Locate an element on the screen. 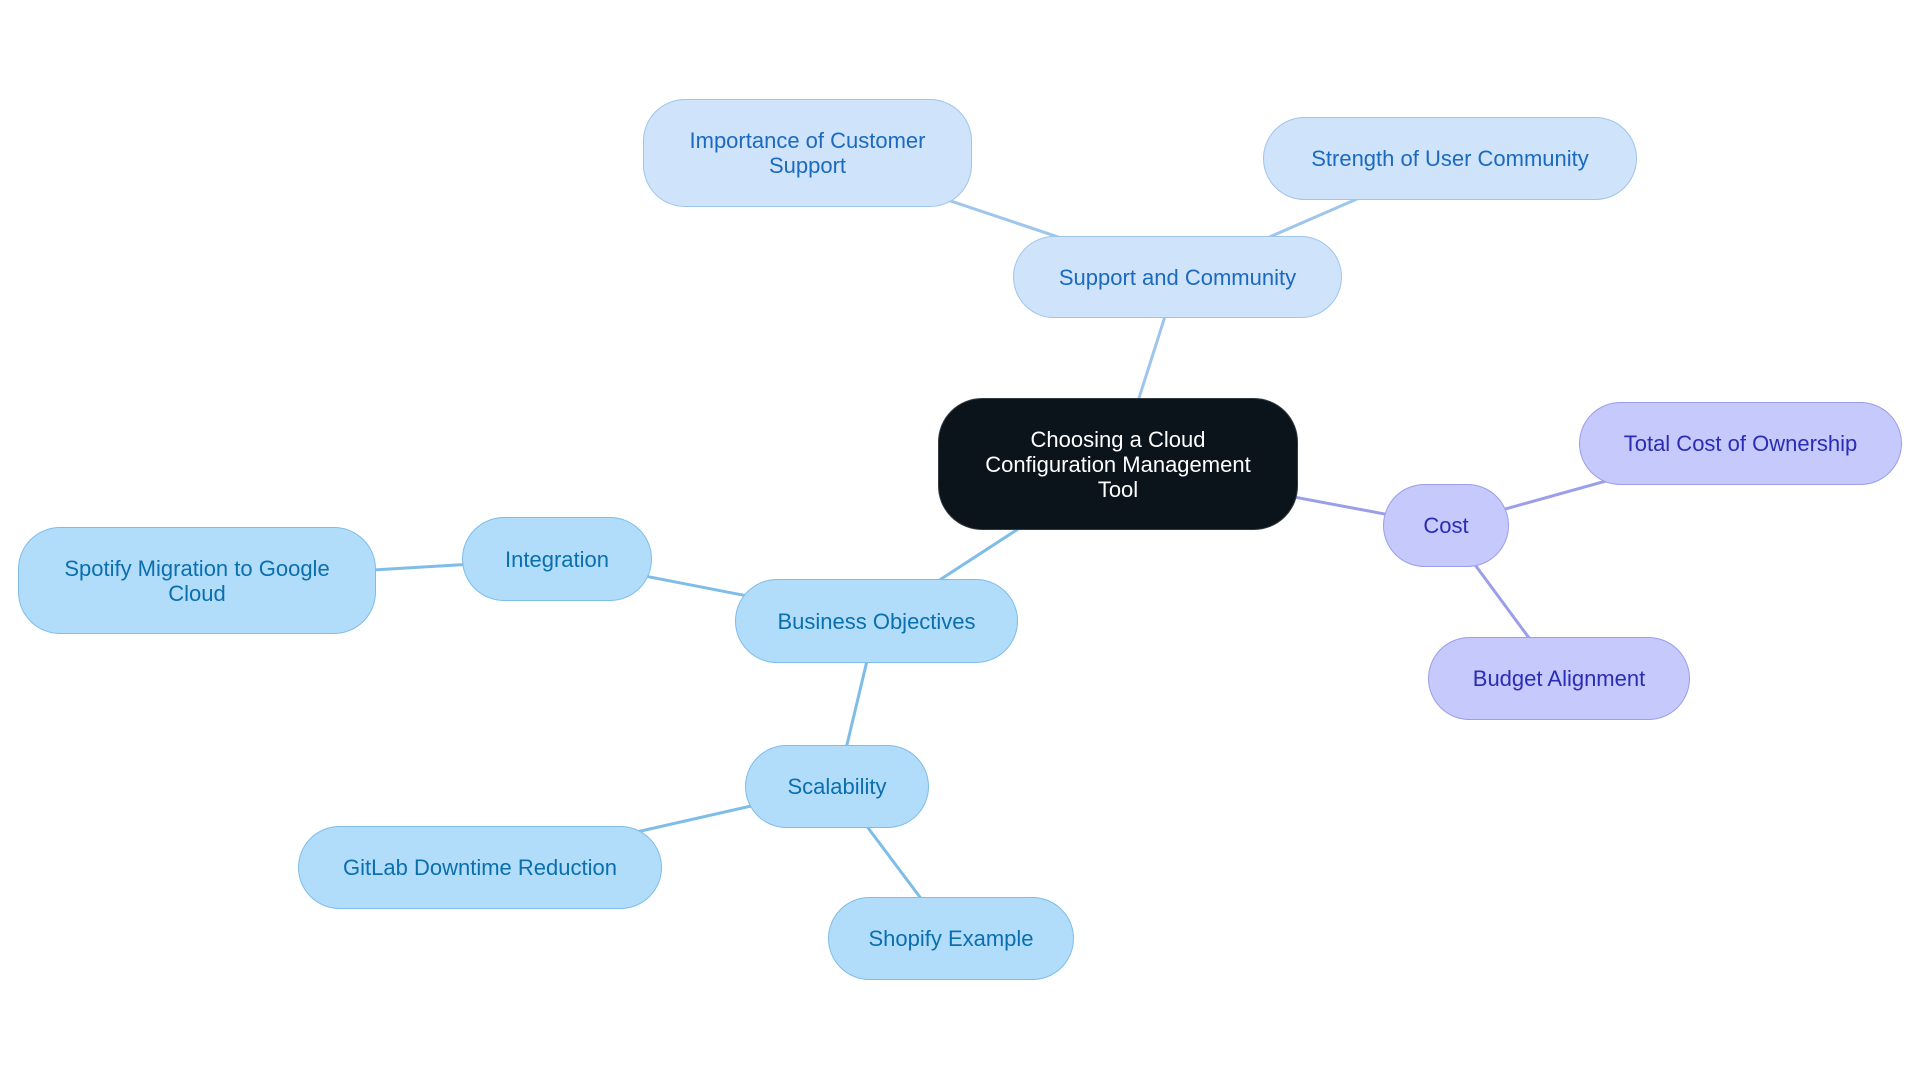 This screenshot has height=1083, width=1920. node-label: Cost is located at coordinates (1446, 525).